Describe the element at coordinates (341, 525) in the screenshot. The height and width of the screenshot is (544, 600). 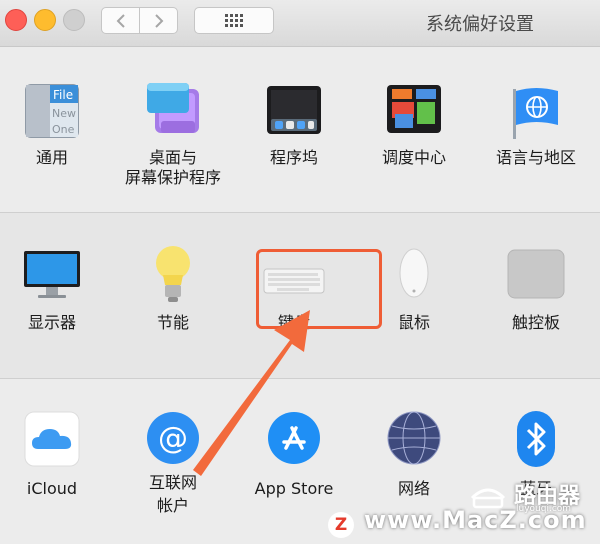
I see `watermark-logo: Z` at that location.